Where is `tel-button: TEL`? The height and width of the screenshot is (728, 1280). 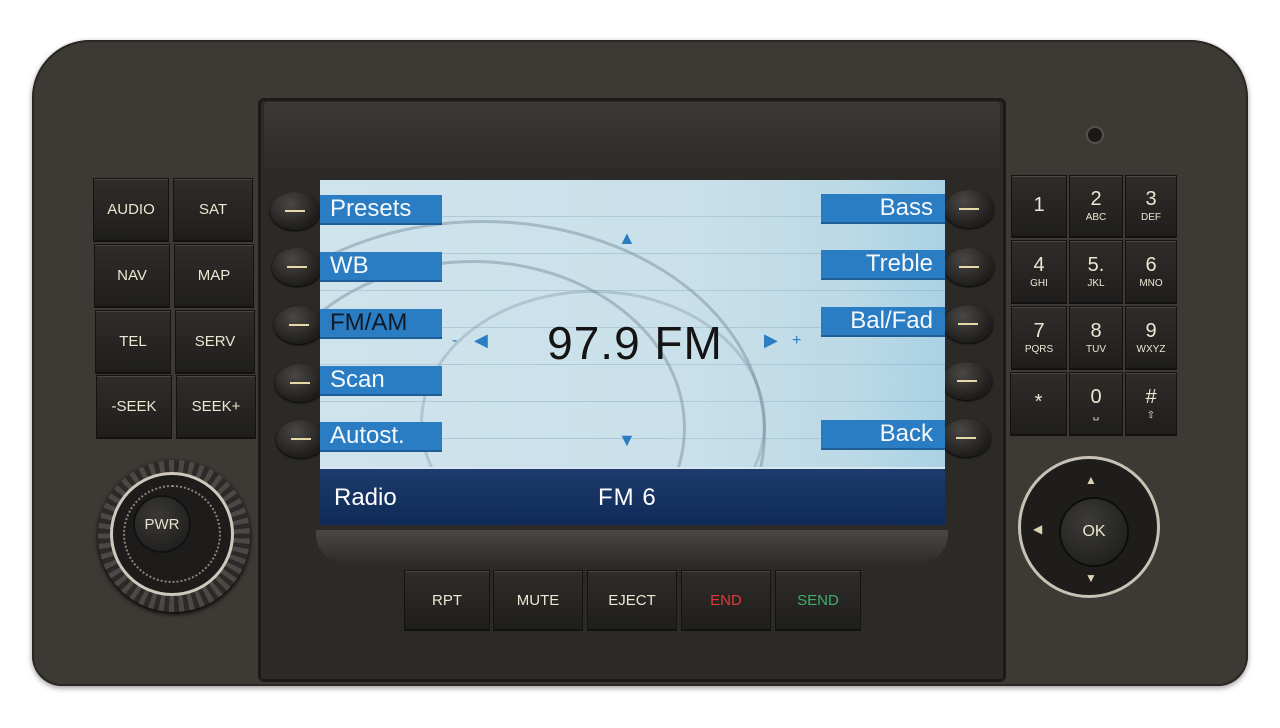
tel-button: TEL is located at coordinates (133, 341).